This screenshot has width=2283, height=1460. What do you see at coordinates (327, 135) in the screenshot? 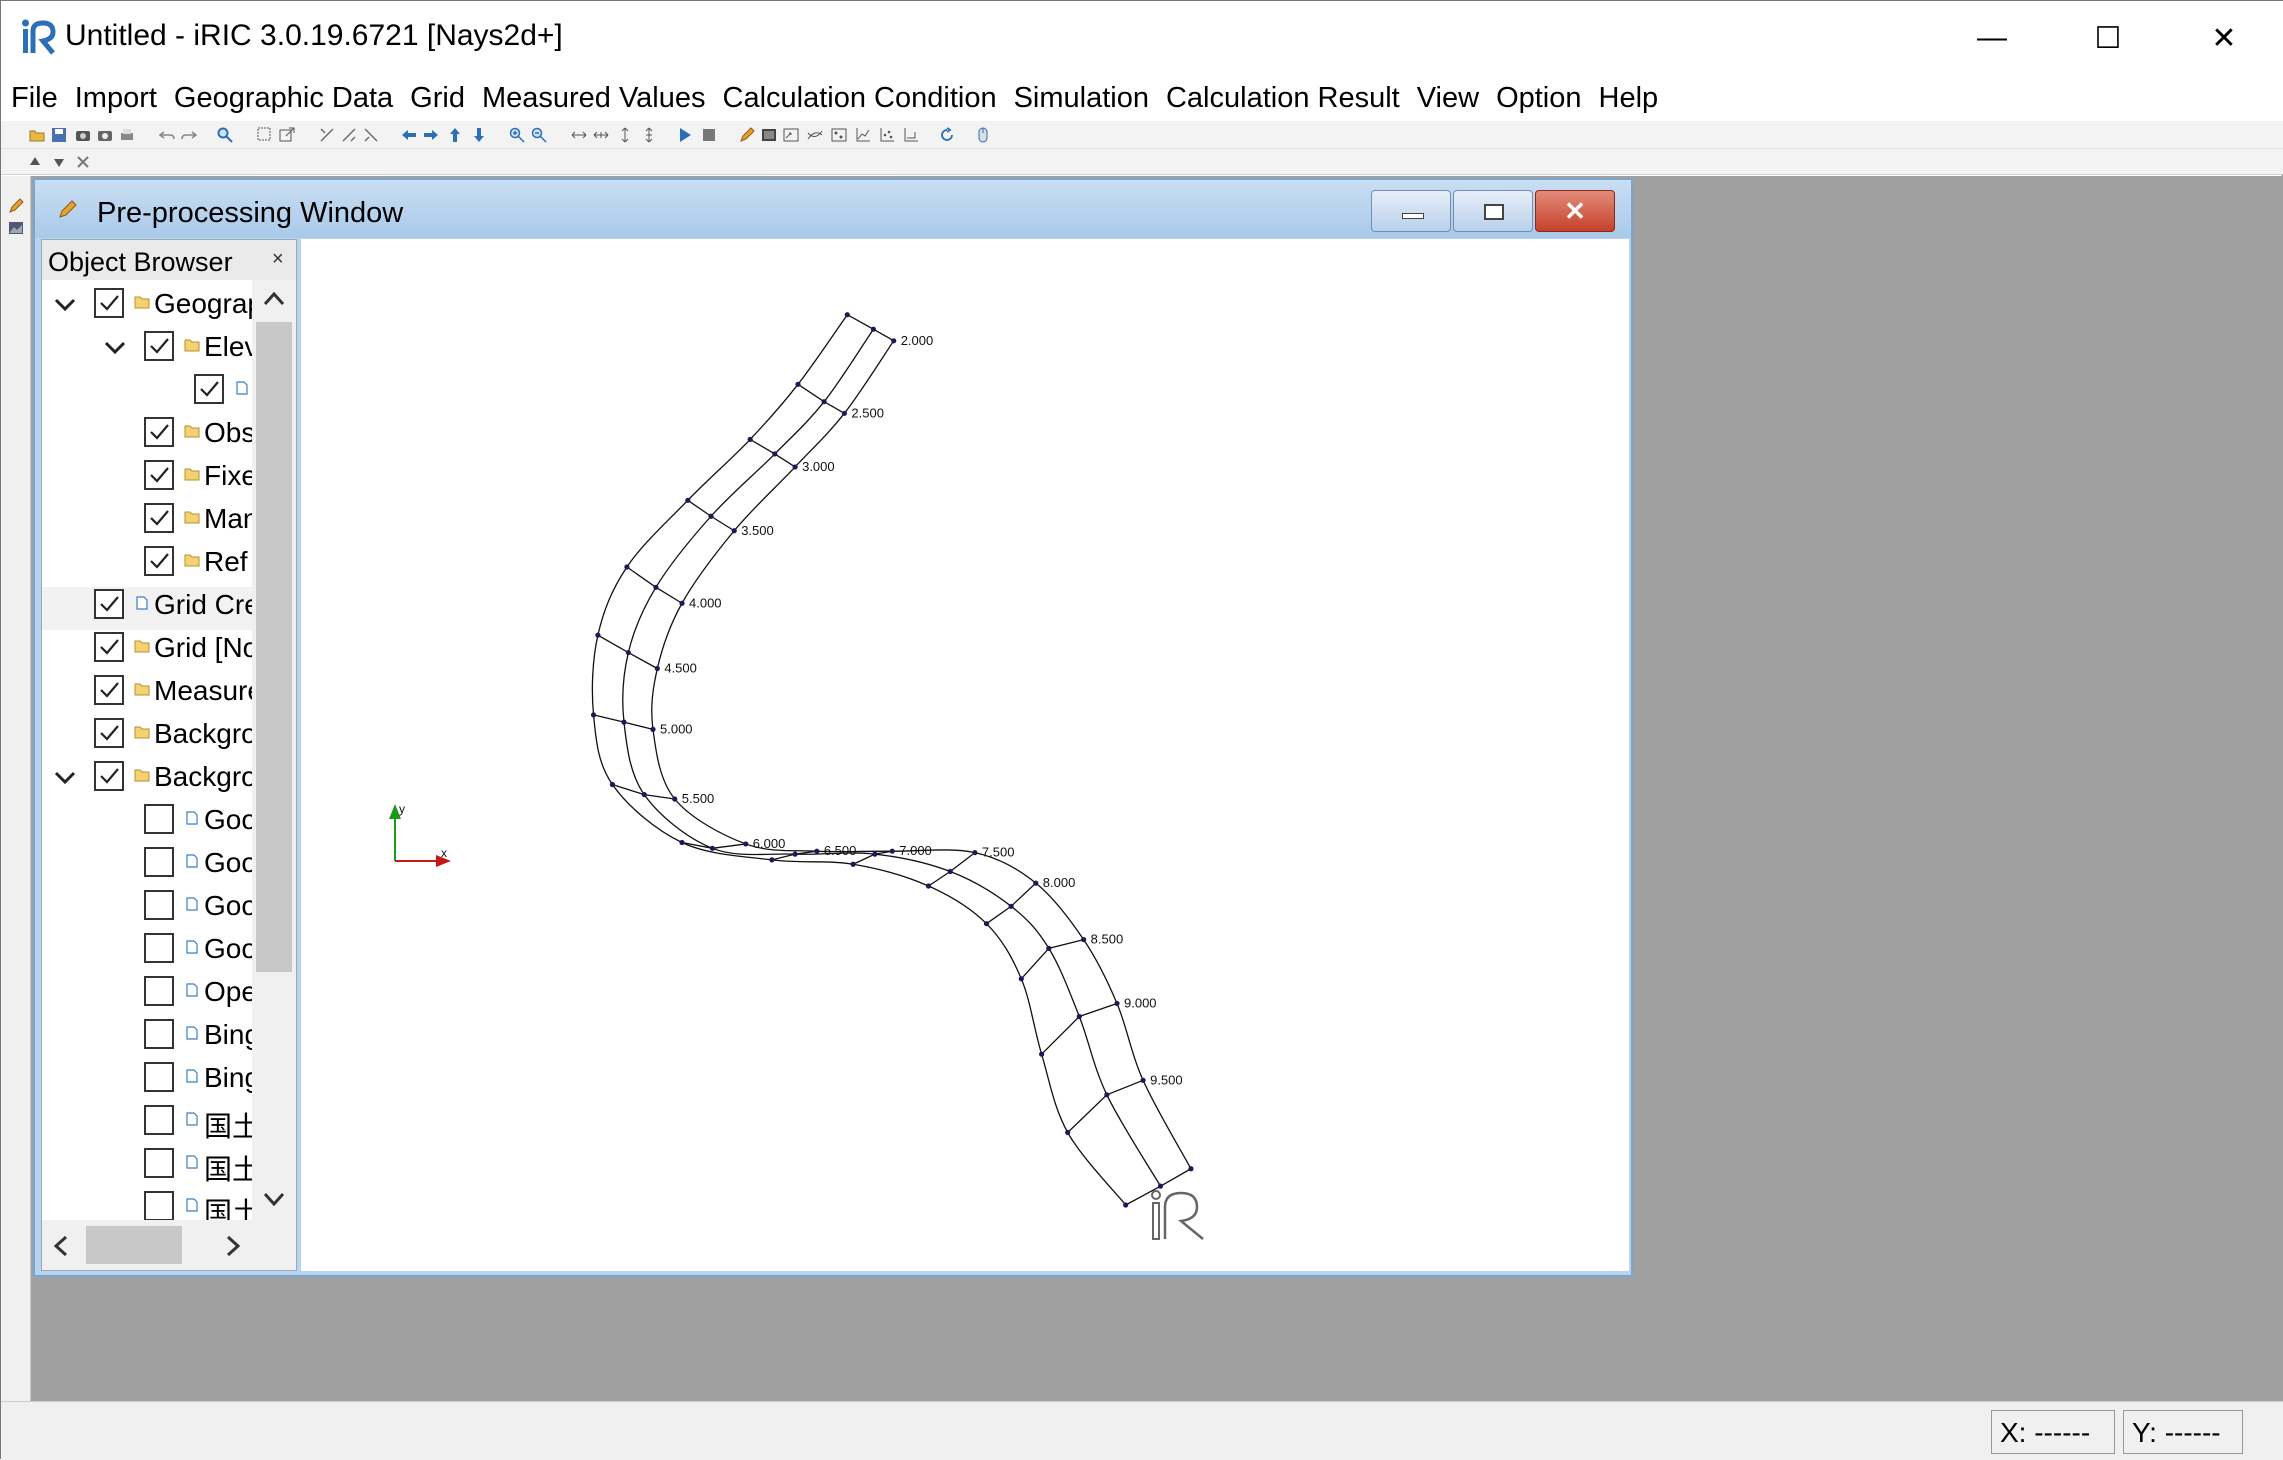
I see `axis-i-icon` at bounding box center [327, 135].